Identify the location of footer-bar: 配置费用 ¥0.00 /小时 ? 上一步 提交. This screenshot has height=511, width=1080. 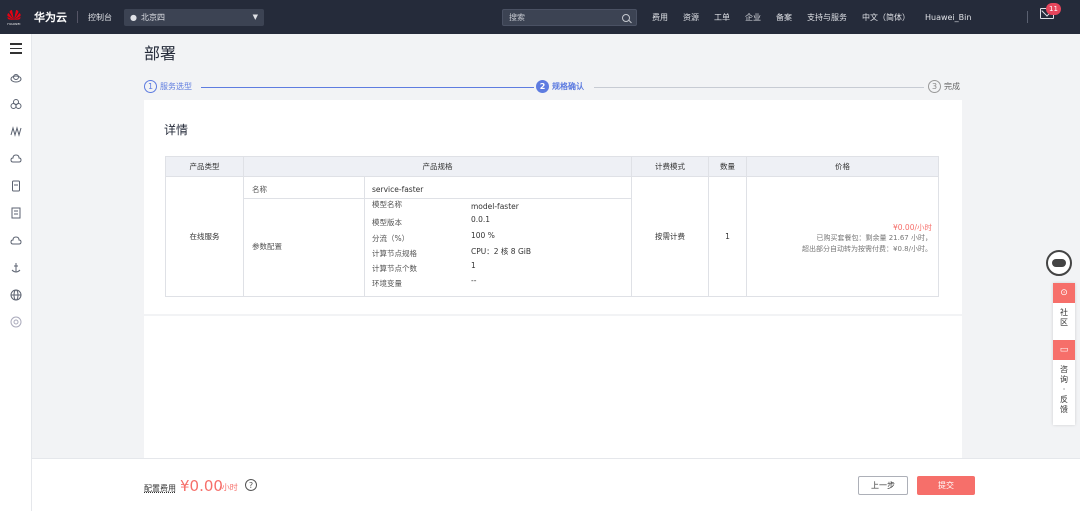
(556, 484).